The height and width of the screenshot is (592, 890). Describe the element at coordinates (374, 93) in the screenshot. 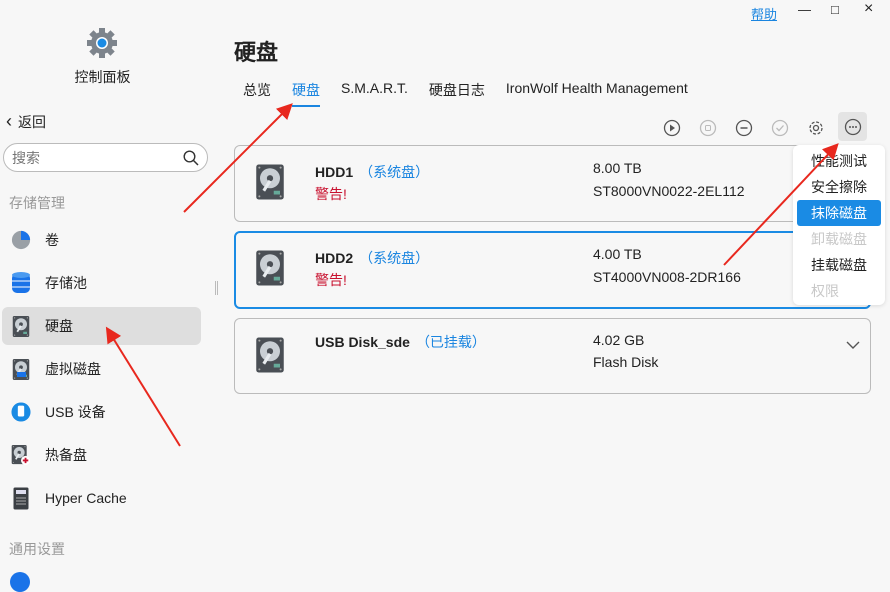

I see `tab-smart: S.M.A.R.T.` at that location.